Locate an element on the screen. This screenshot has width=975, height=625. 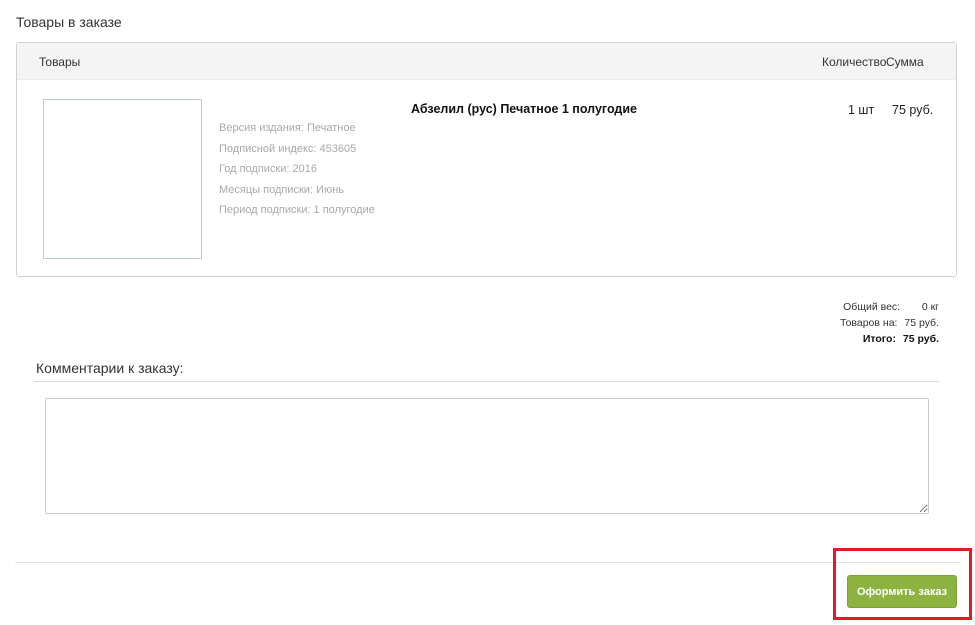
property-edition: Версия издания: Печатное is located at coordinates (287, 128).